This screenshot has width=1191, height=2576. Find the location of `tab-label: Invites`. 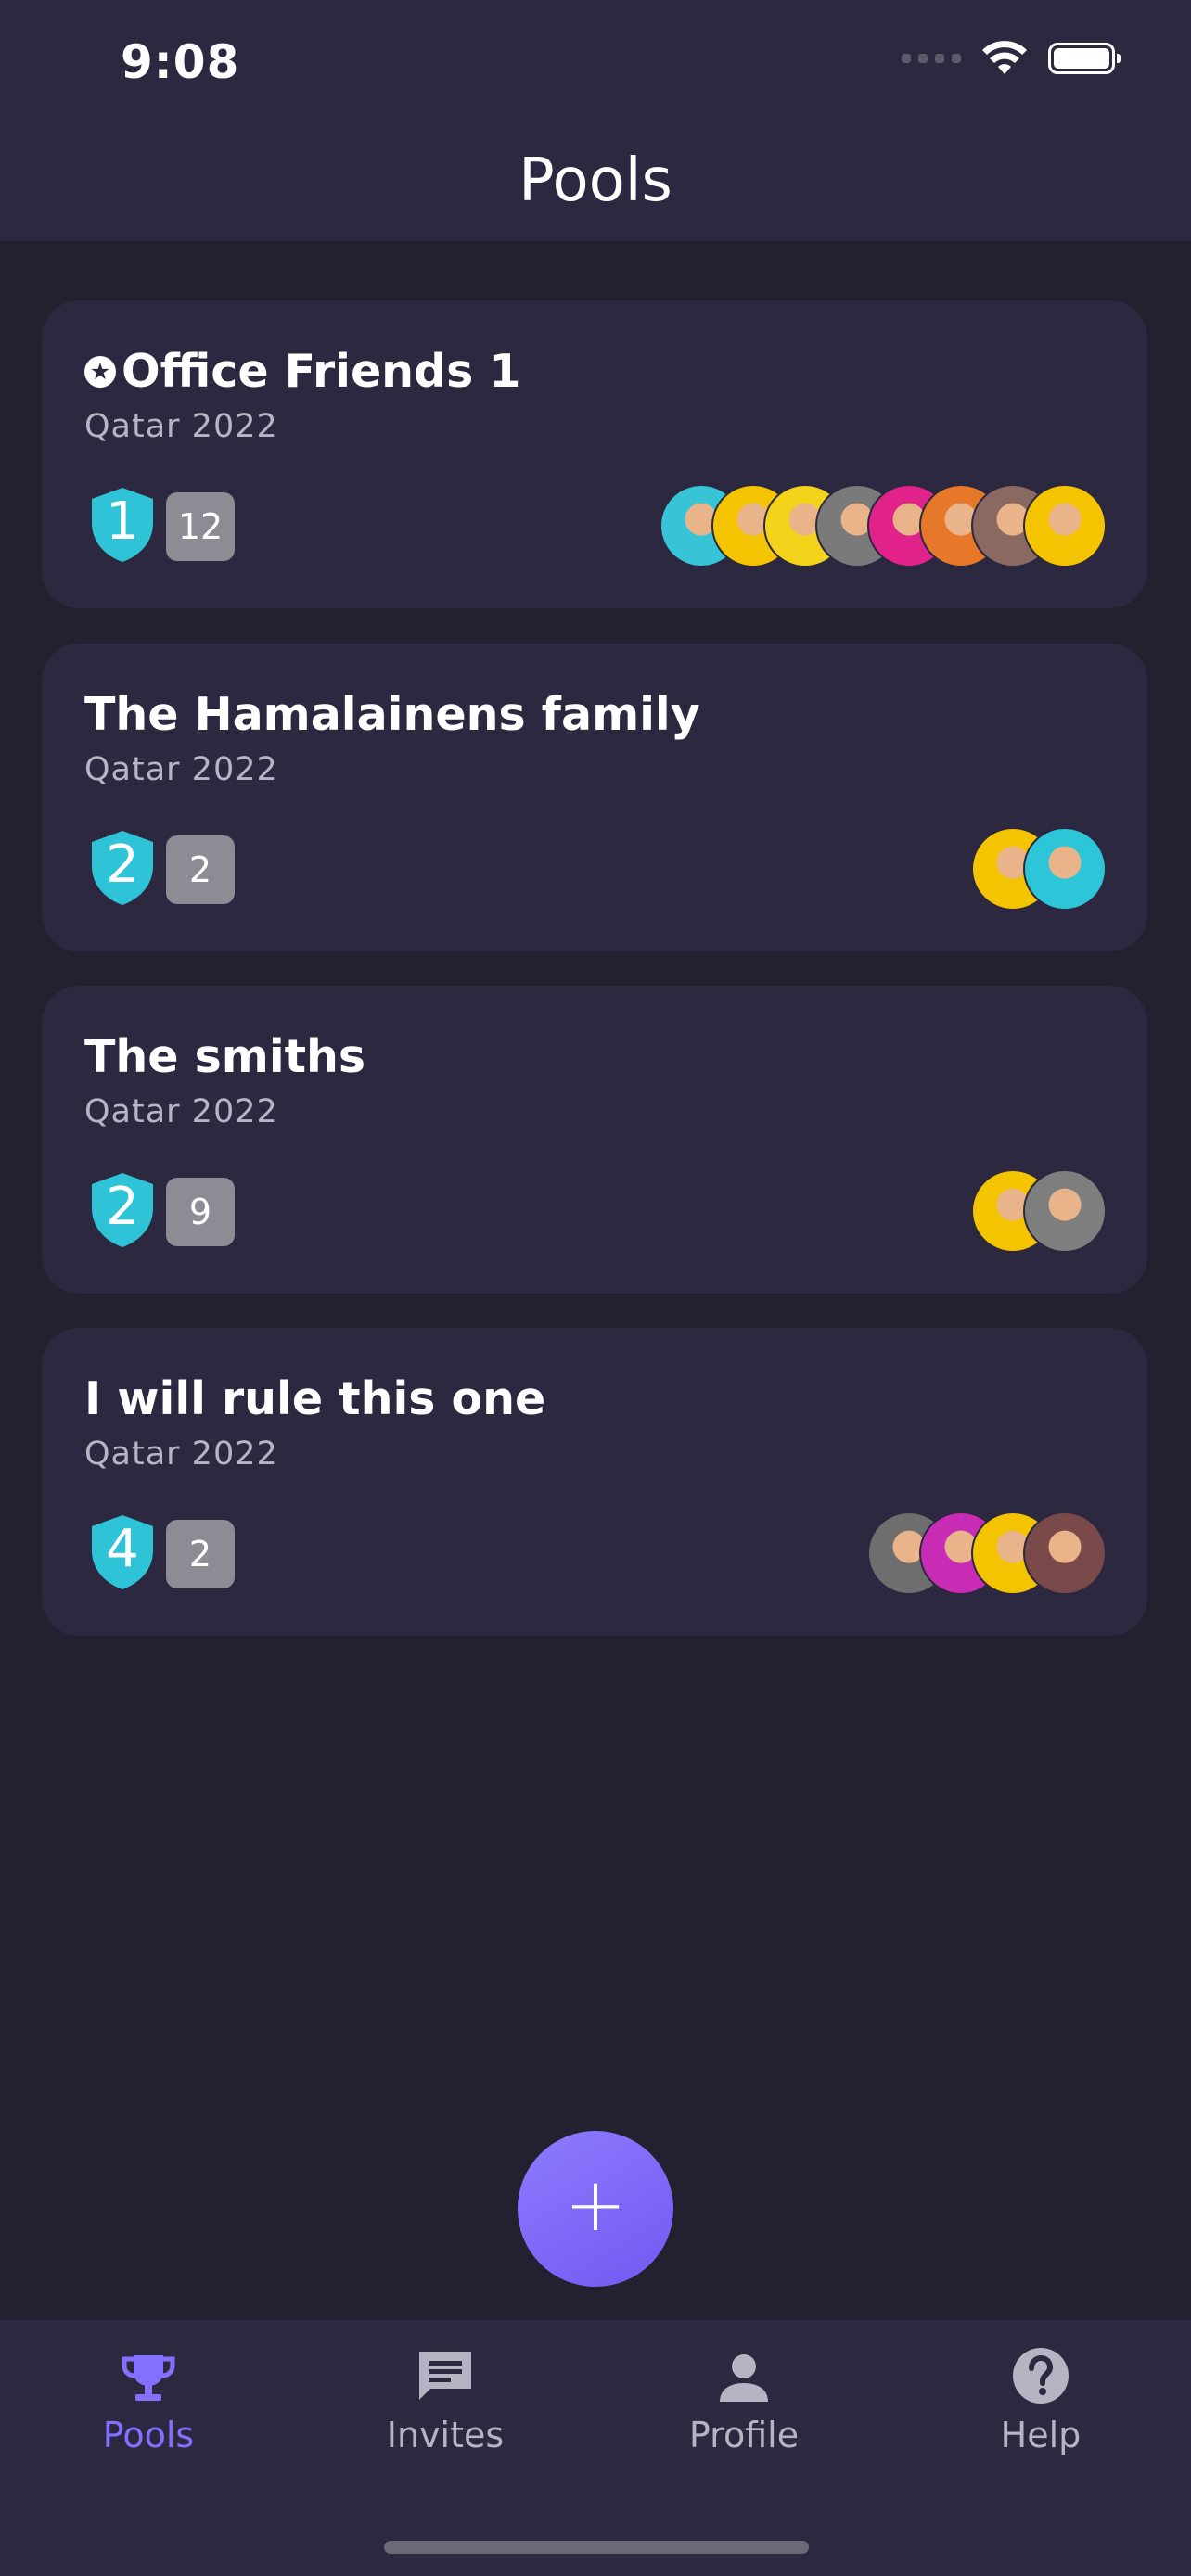

tab-label: Invites is located at coordinates (445, 2435).